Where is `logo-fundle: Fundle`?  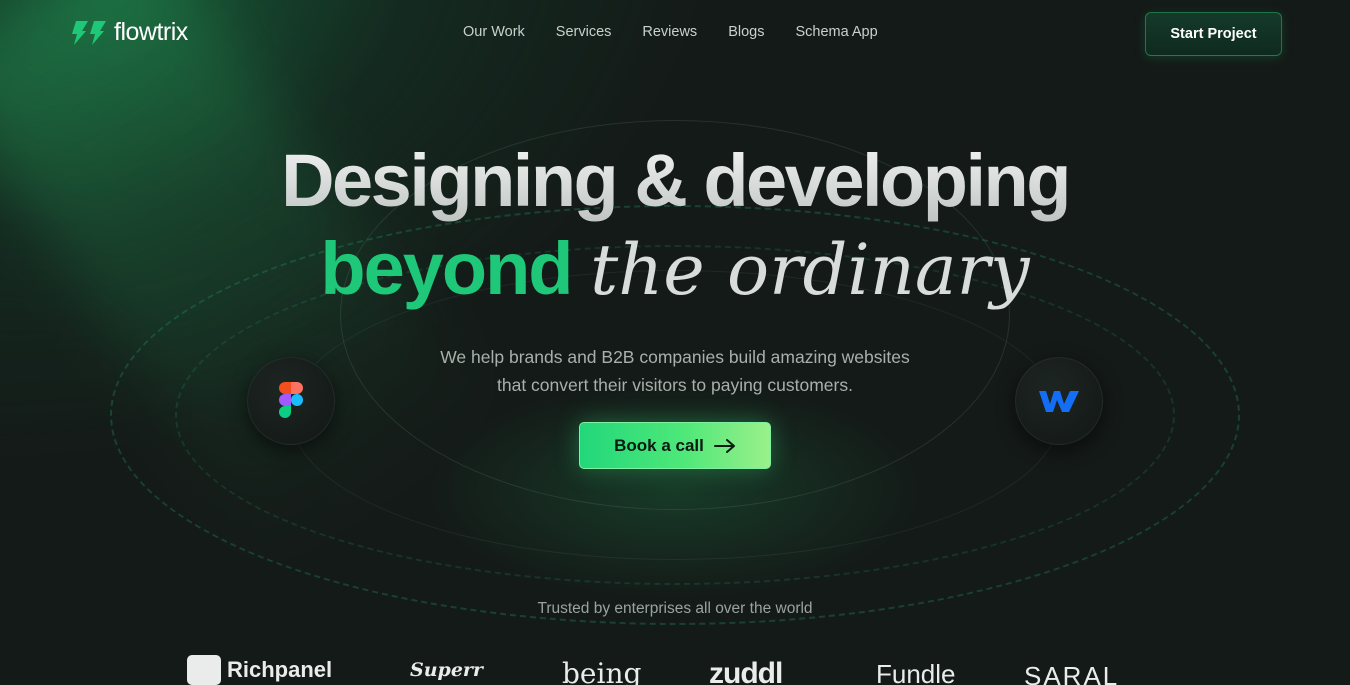
logo-fundle: Fundle is located at coordinates (916, 672).